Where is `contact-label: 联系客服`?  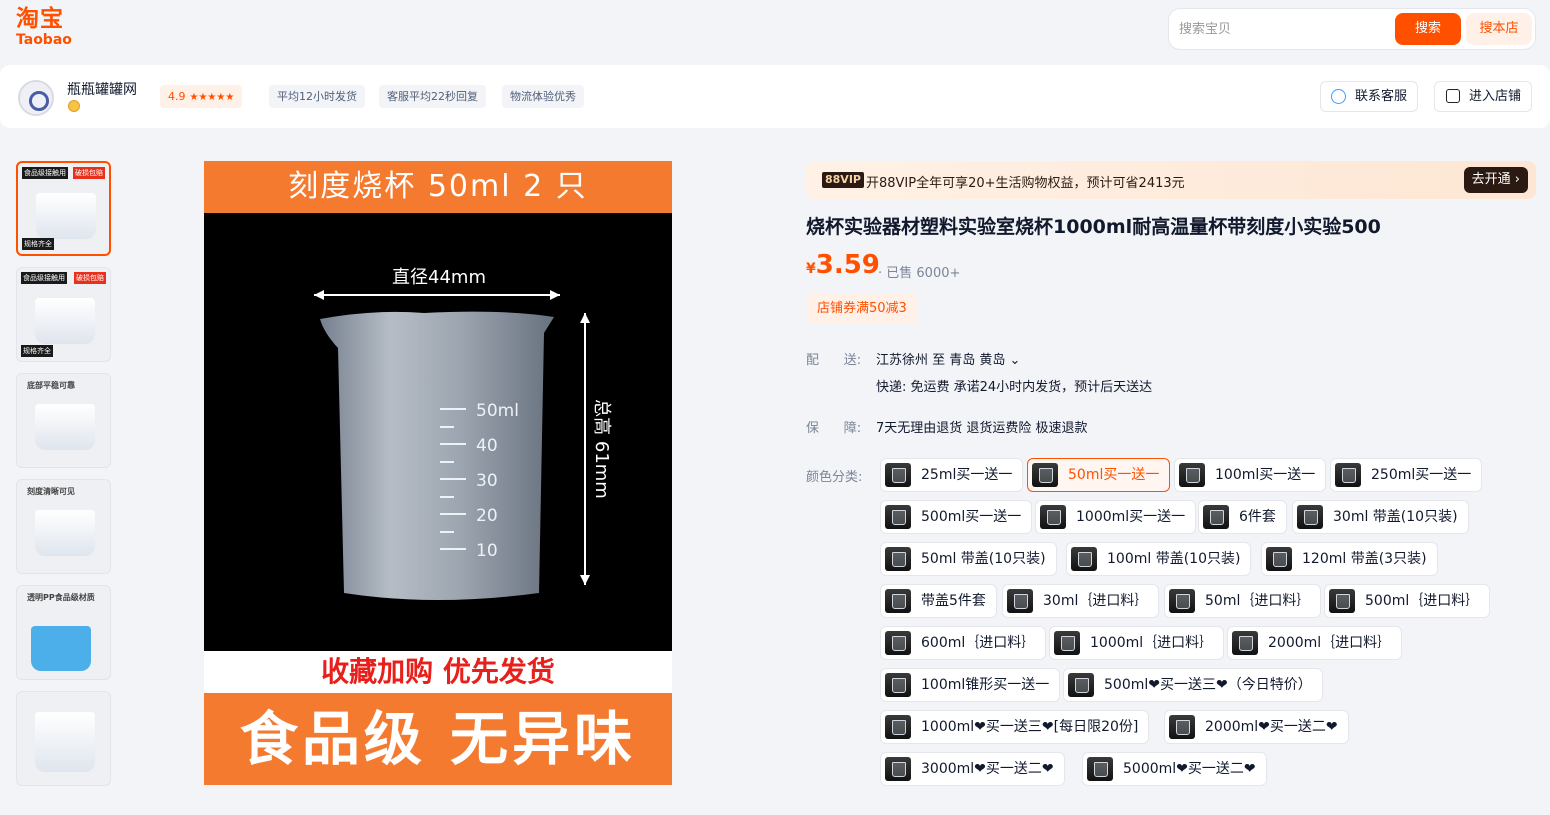 contact-label: 联系客服 is located at coordinates (1381, 96).